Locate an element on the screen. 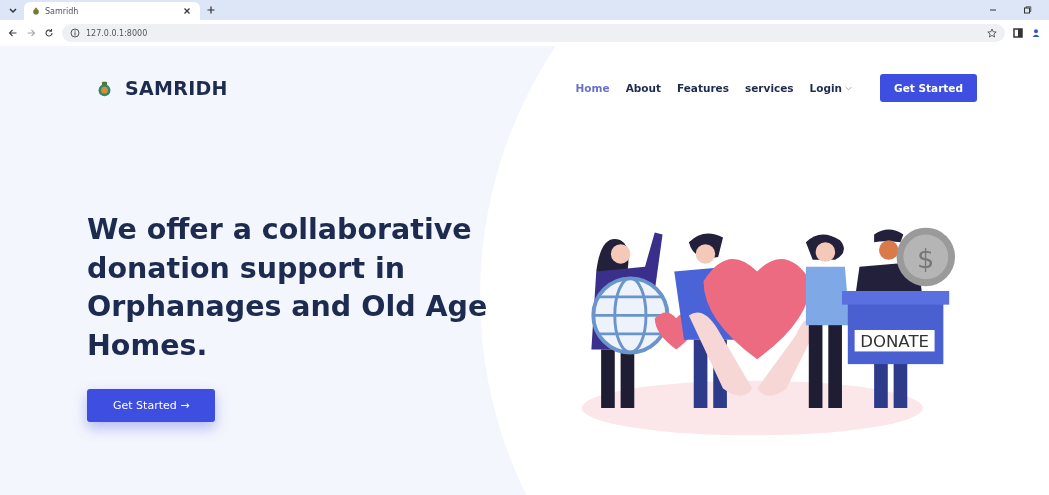 Image resolution: width=1049 pixels, height=495 pixels. close-icon is located at coordinates (187, 11).